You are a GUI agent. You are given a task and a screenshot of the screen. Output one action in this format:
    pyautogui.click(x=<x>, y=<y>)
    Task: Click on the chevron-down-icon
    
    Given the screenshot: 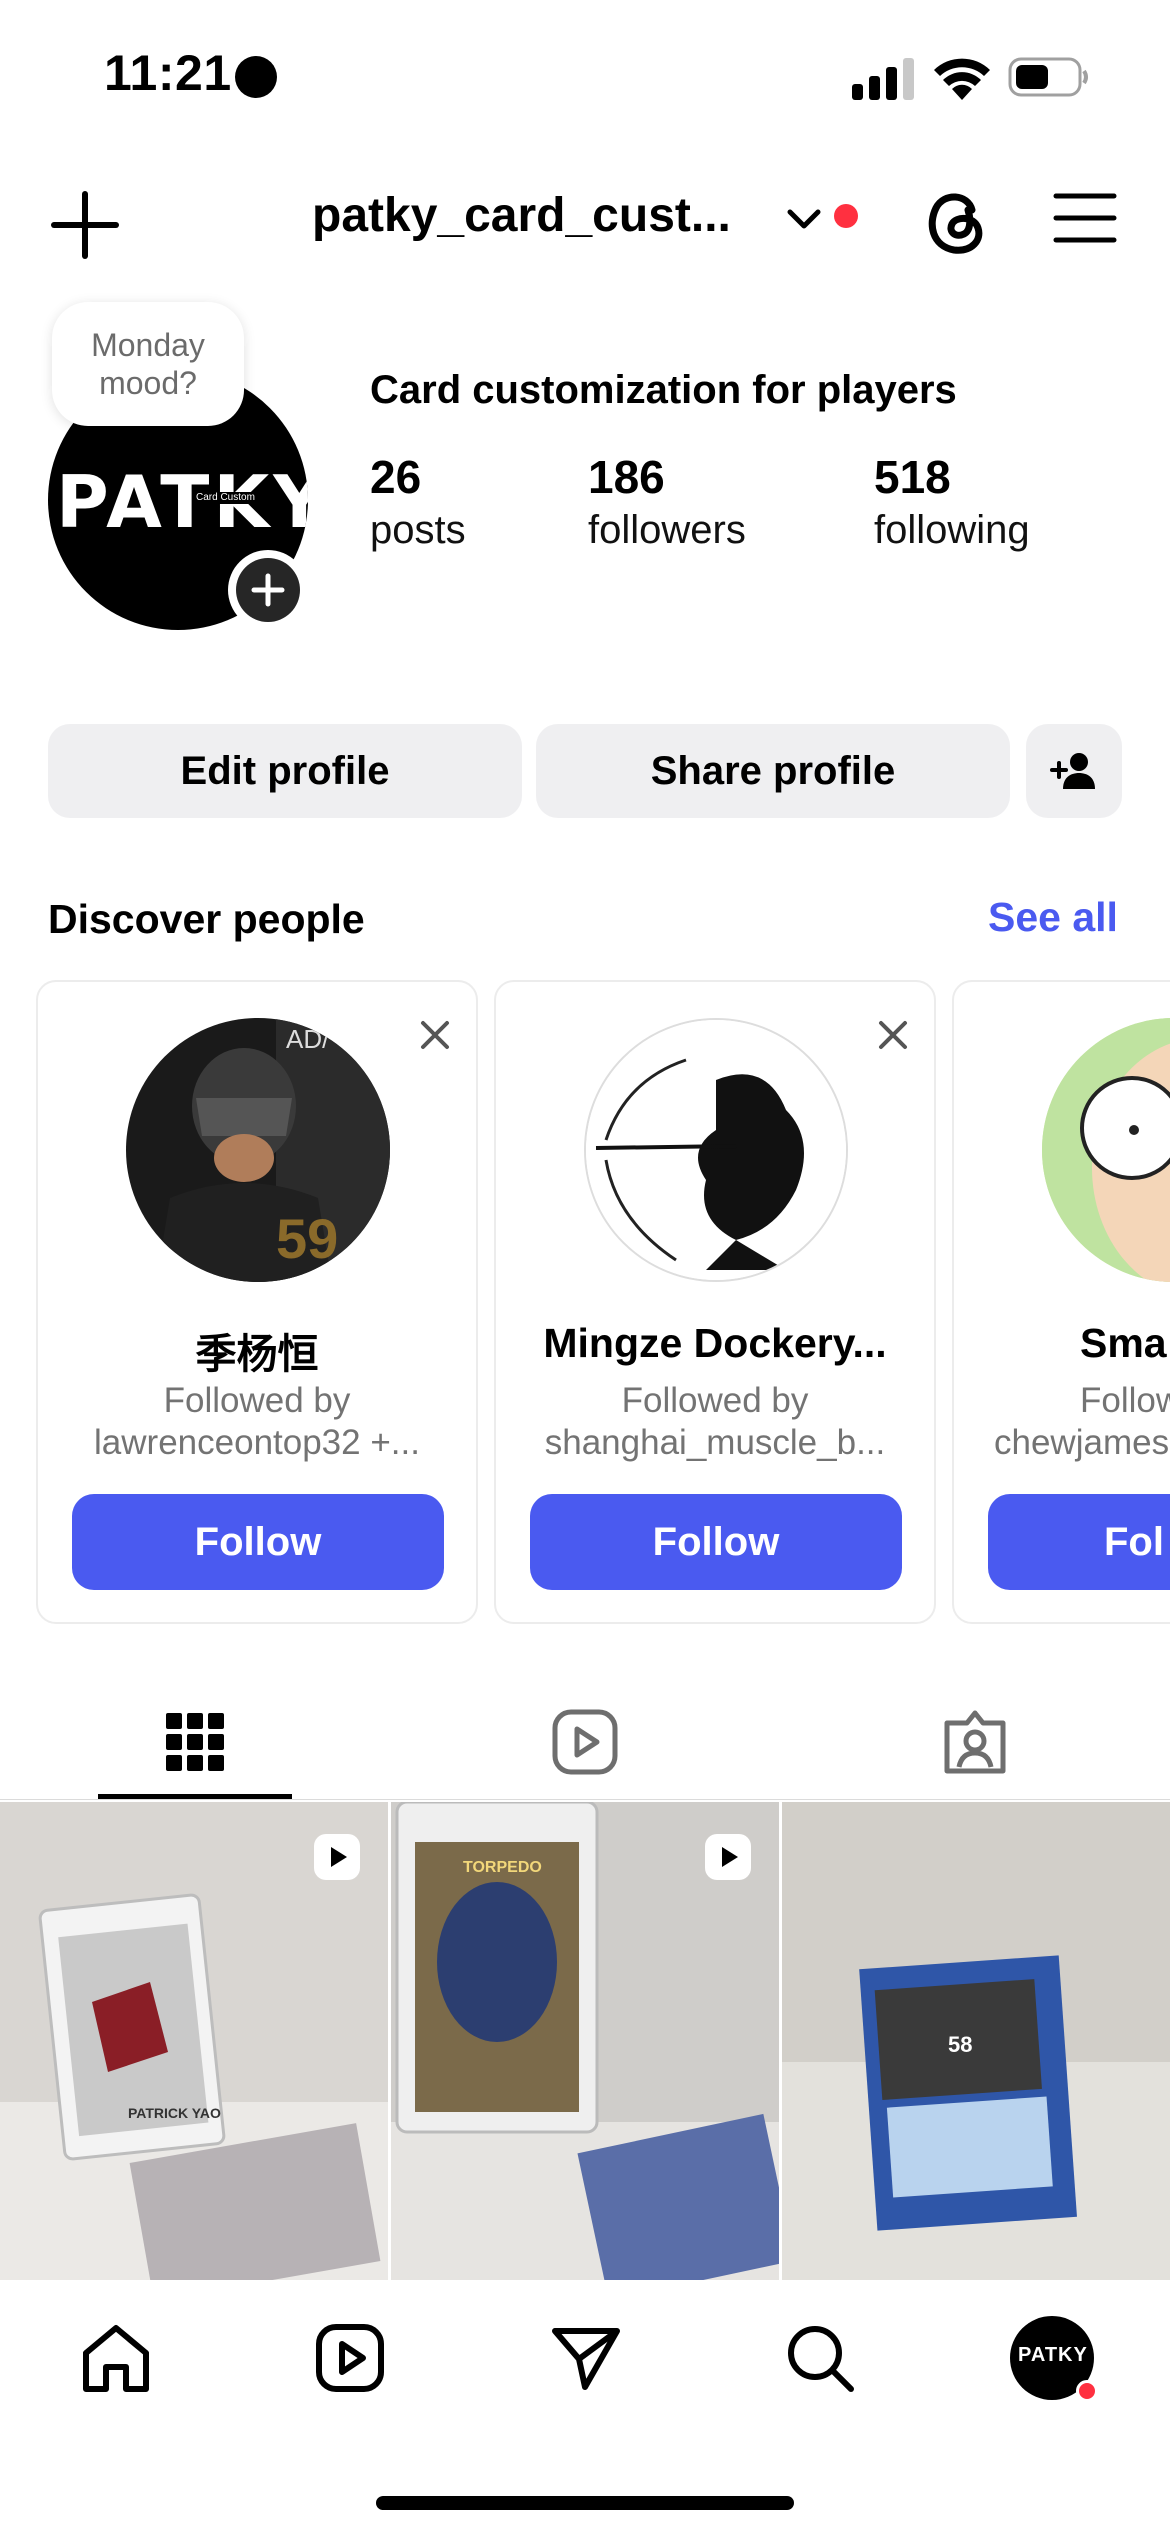 What is the action you would take?
    pyautogui.click(x=804, y=219)
    